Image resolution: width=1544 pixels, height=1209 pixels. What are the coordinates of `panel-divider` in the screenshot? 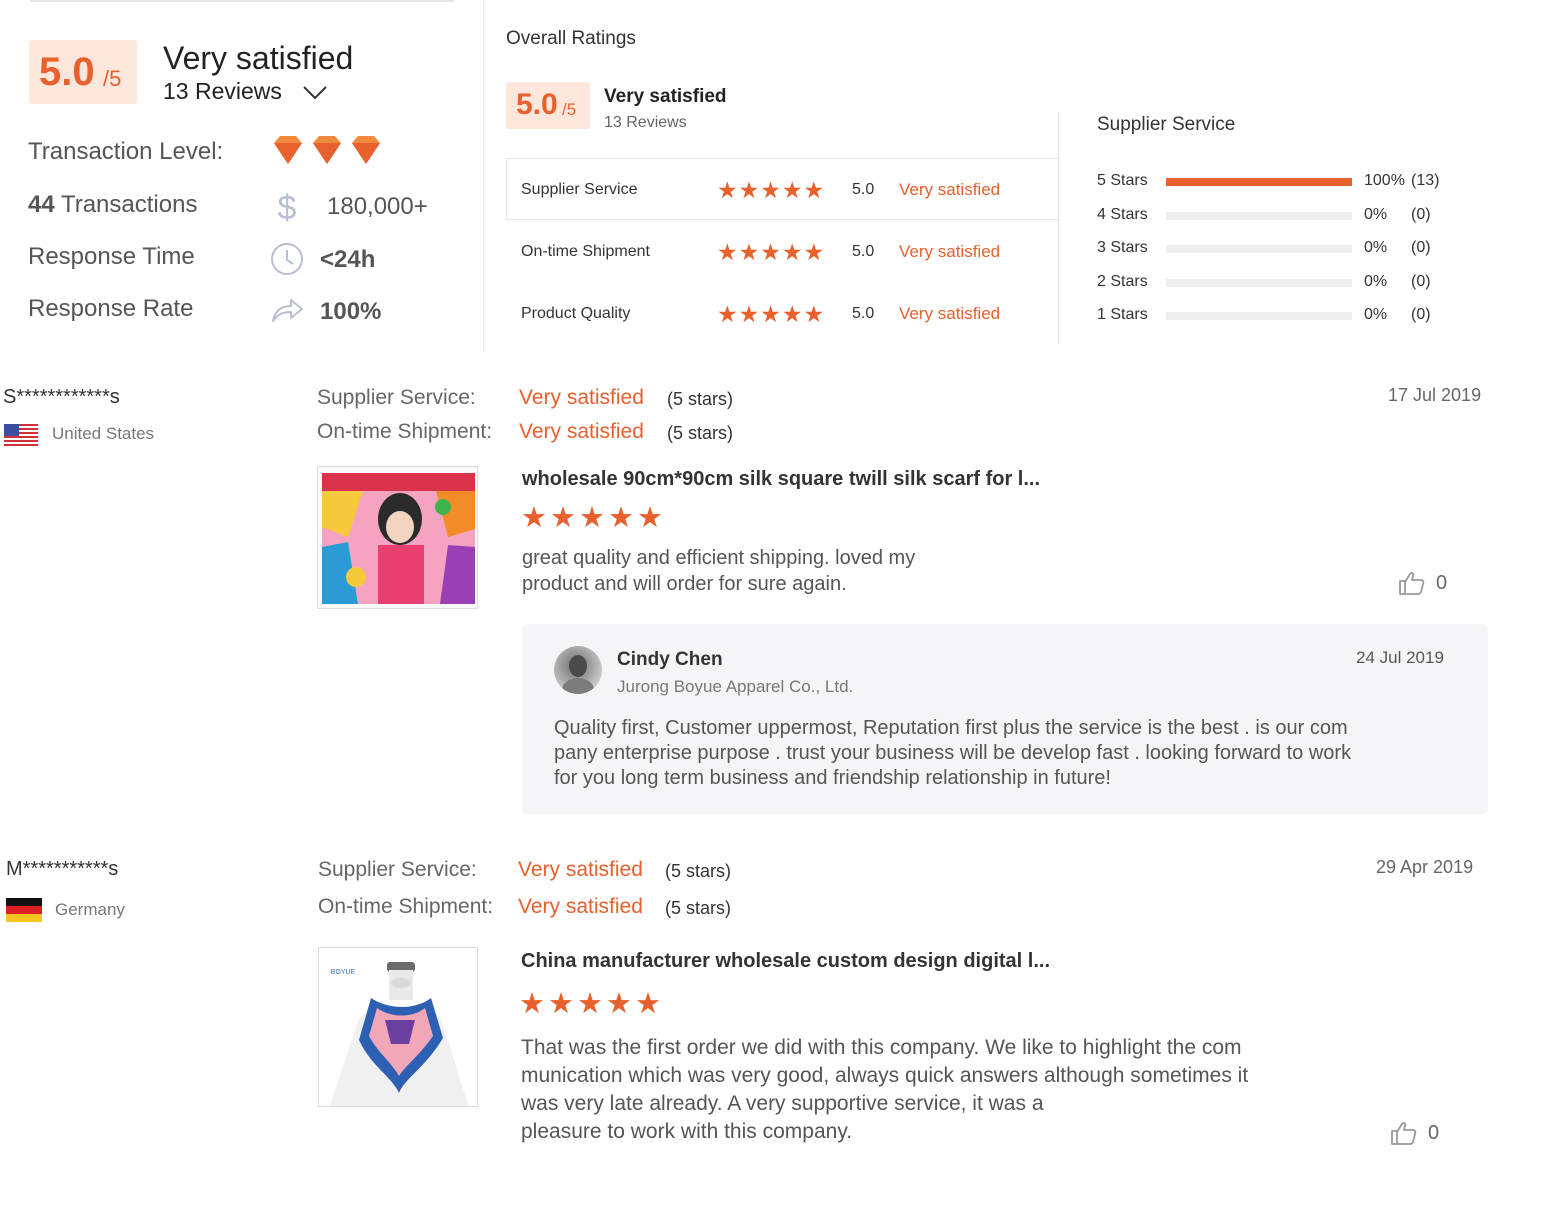 It's located at (483, 176).